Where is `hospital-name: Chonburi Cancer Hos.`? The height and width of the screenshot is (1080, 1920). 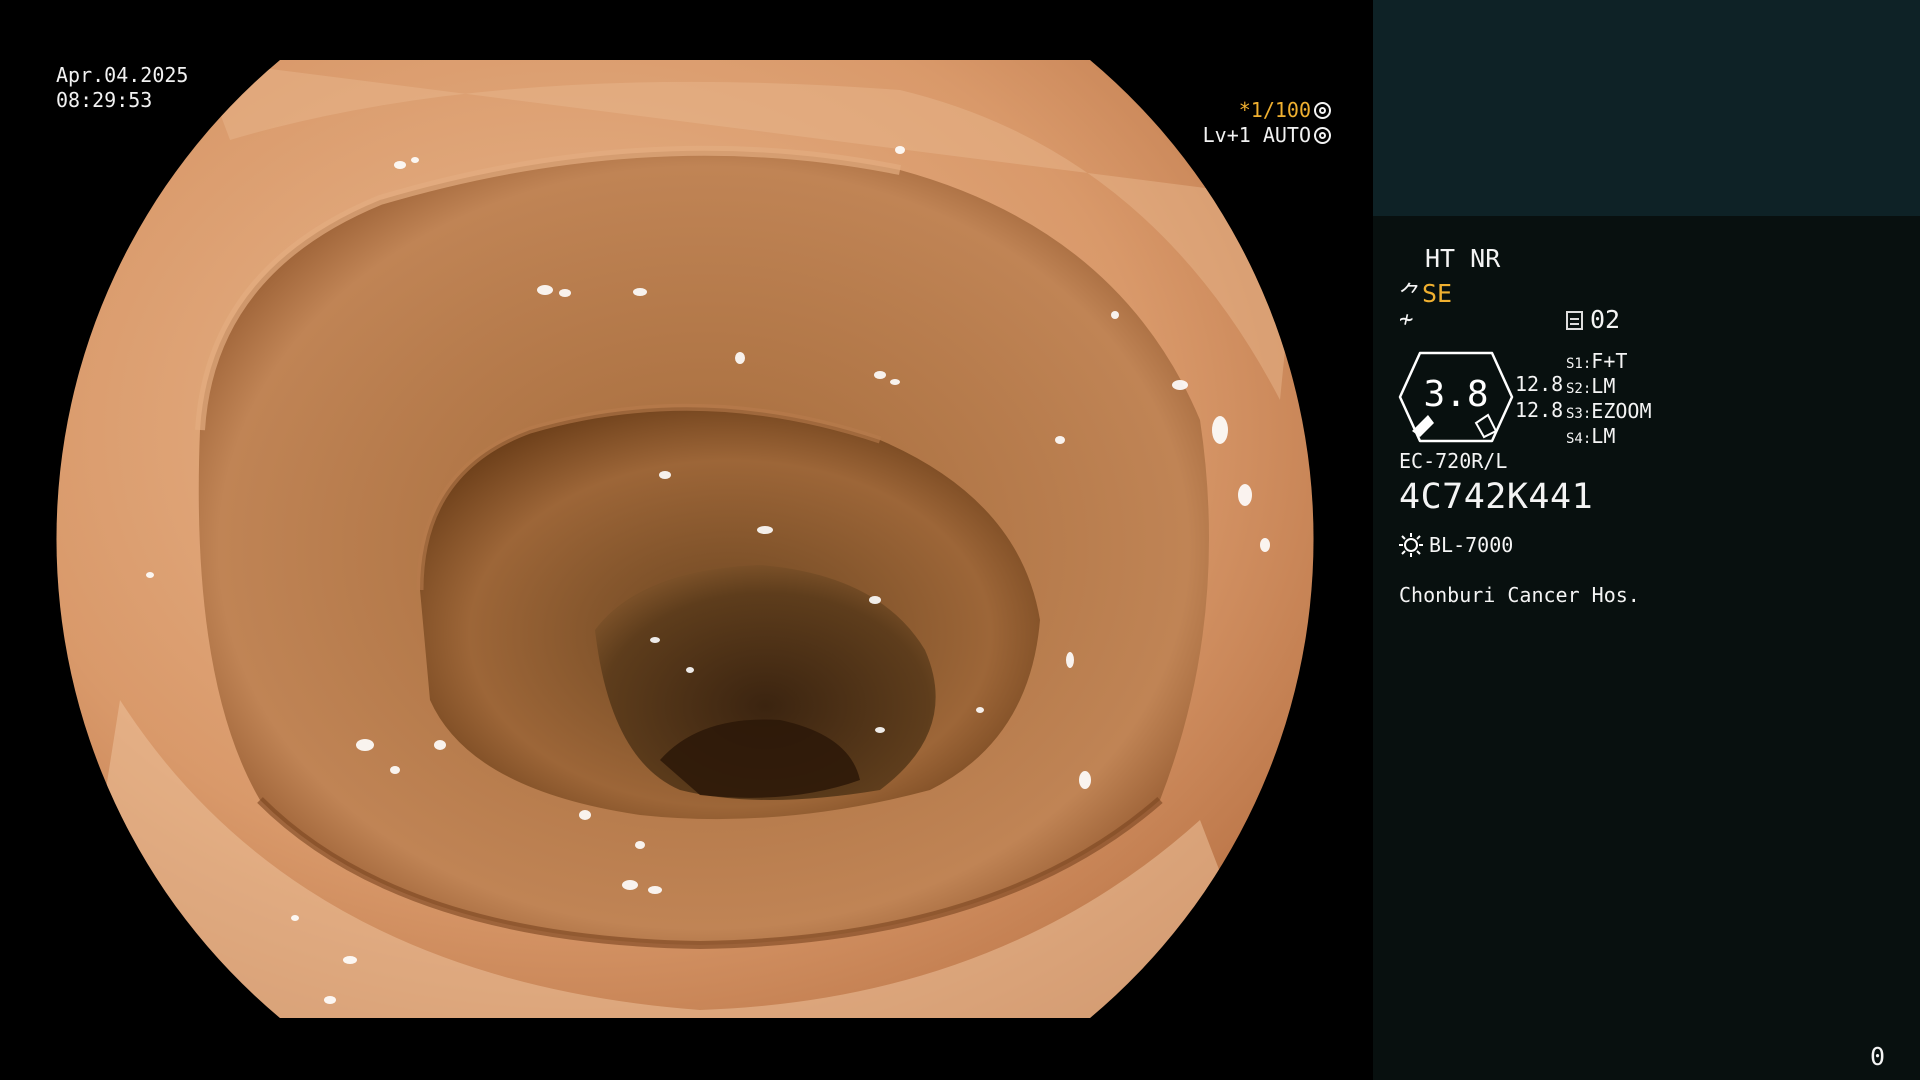 hospital-name: Chonburi Cancer Hos. is located at coordinates (1519, 595).